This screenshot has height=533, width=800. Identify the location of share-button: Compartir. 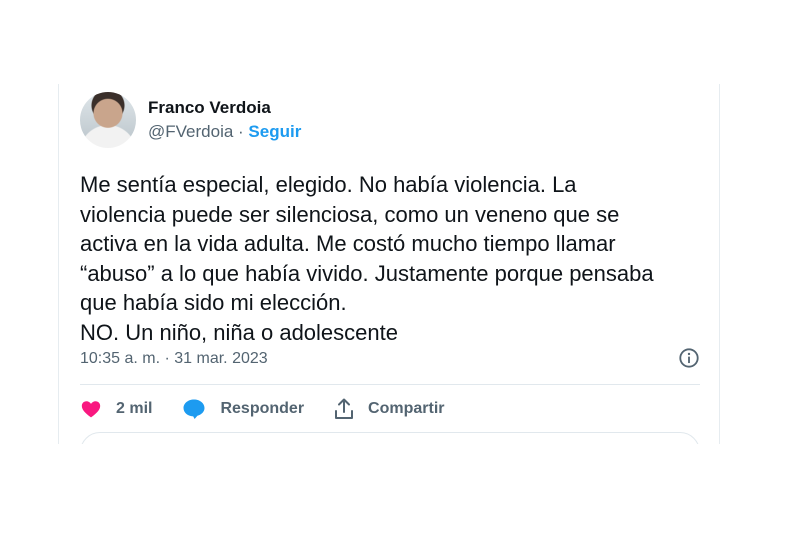
(389, 409).